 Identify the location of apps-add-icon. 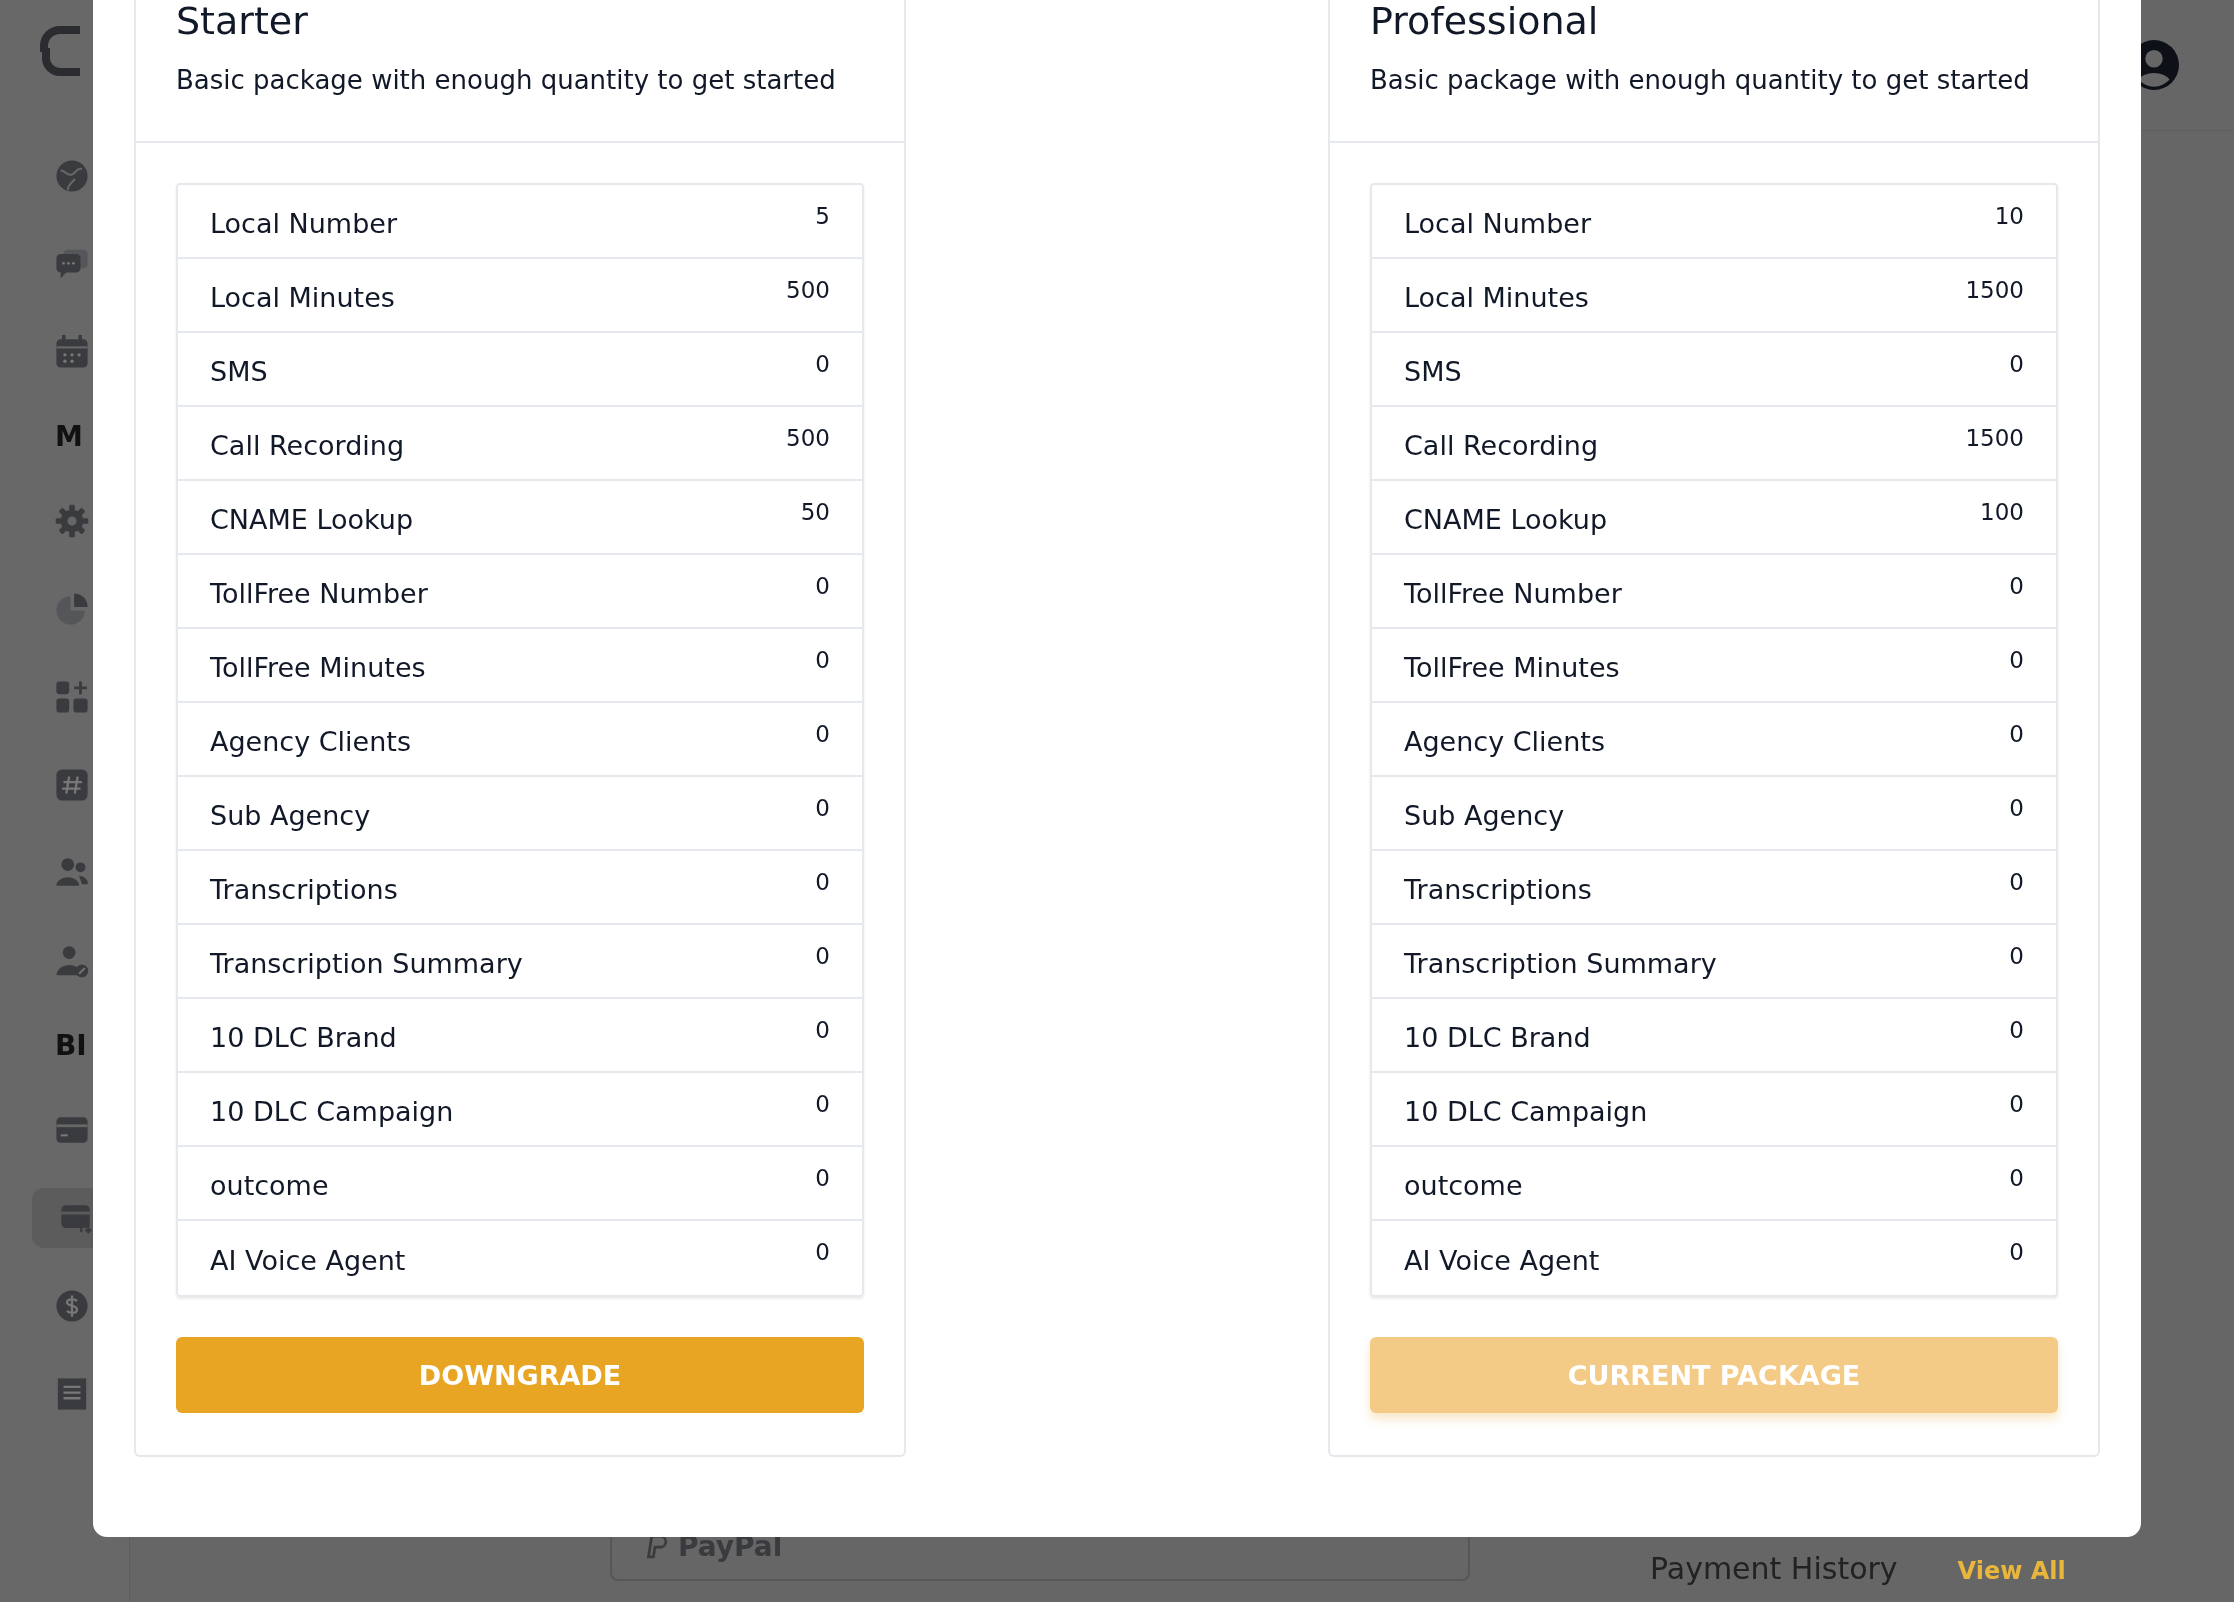
(72, 697).